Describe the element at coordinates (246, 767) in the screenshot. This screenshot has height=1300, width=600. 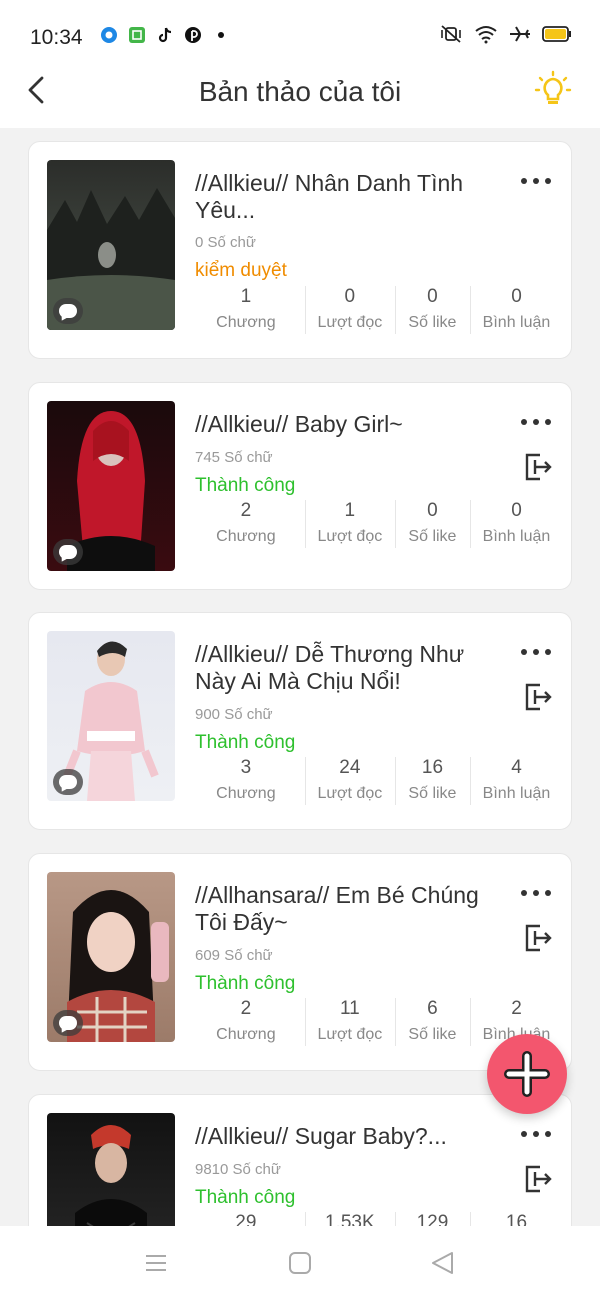
I see `chapter-count: 3` at that location.